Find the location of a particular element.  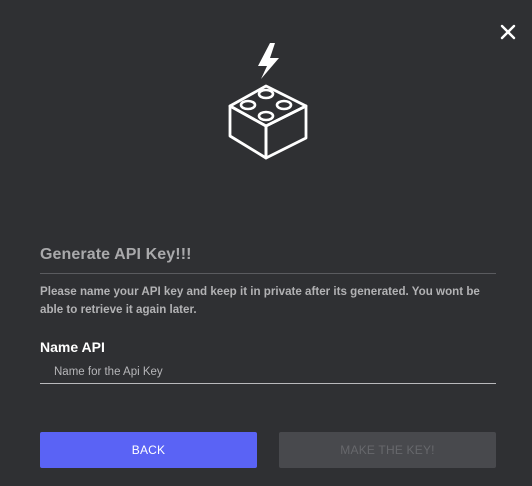

name-api-label: Name API is located at coordinates (72, 347).